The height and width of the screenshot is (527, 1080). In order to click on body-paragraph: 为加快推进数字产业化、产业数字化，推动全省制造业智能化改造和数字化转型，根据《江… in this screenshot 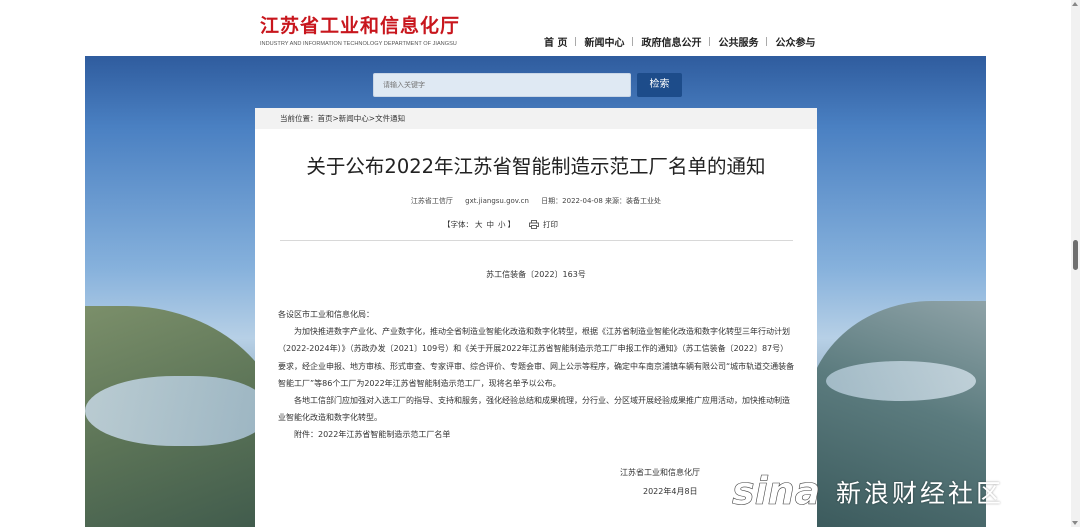, I will do `click(536, 357)`.